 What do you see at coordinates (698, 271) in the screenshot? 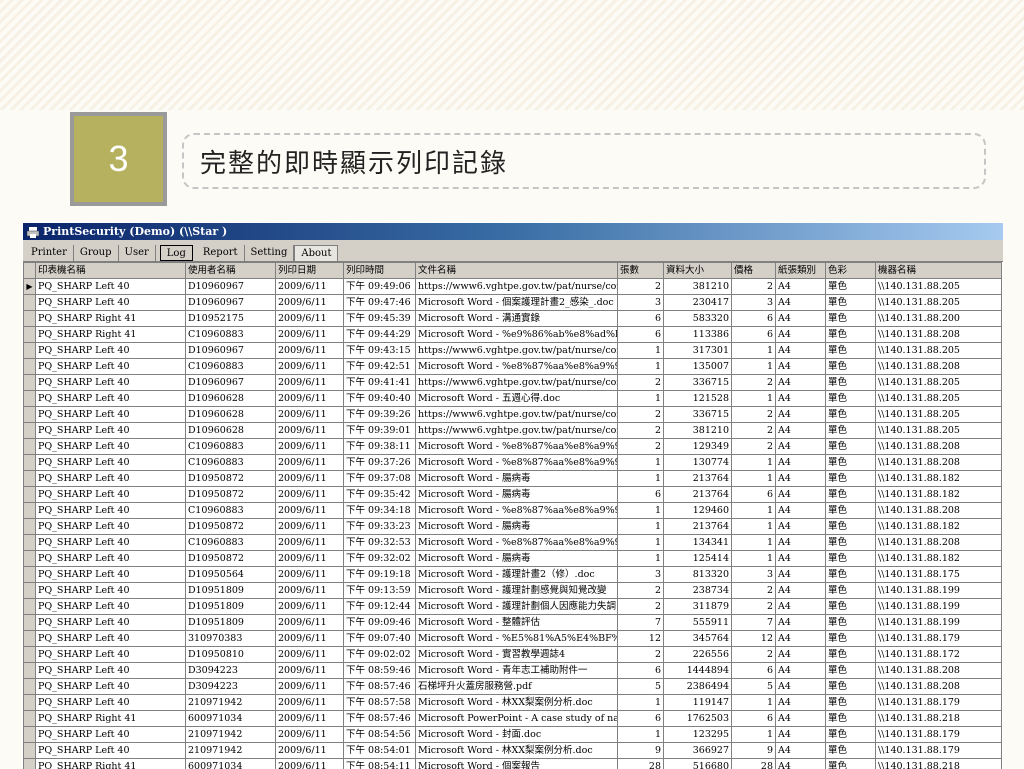
I see `column-header: 資料大小` at bounding box center [698, 271].